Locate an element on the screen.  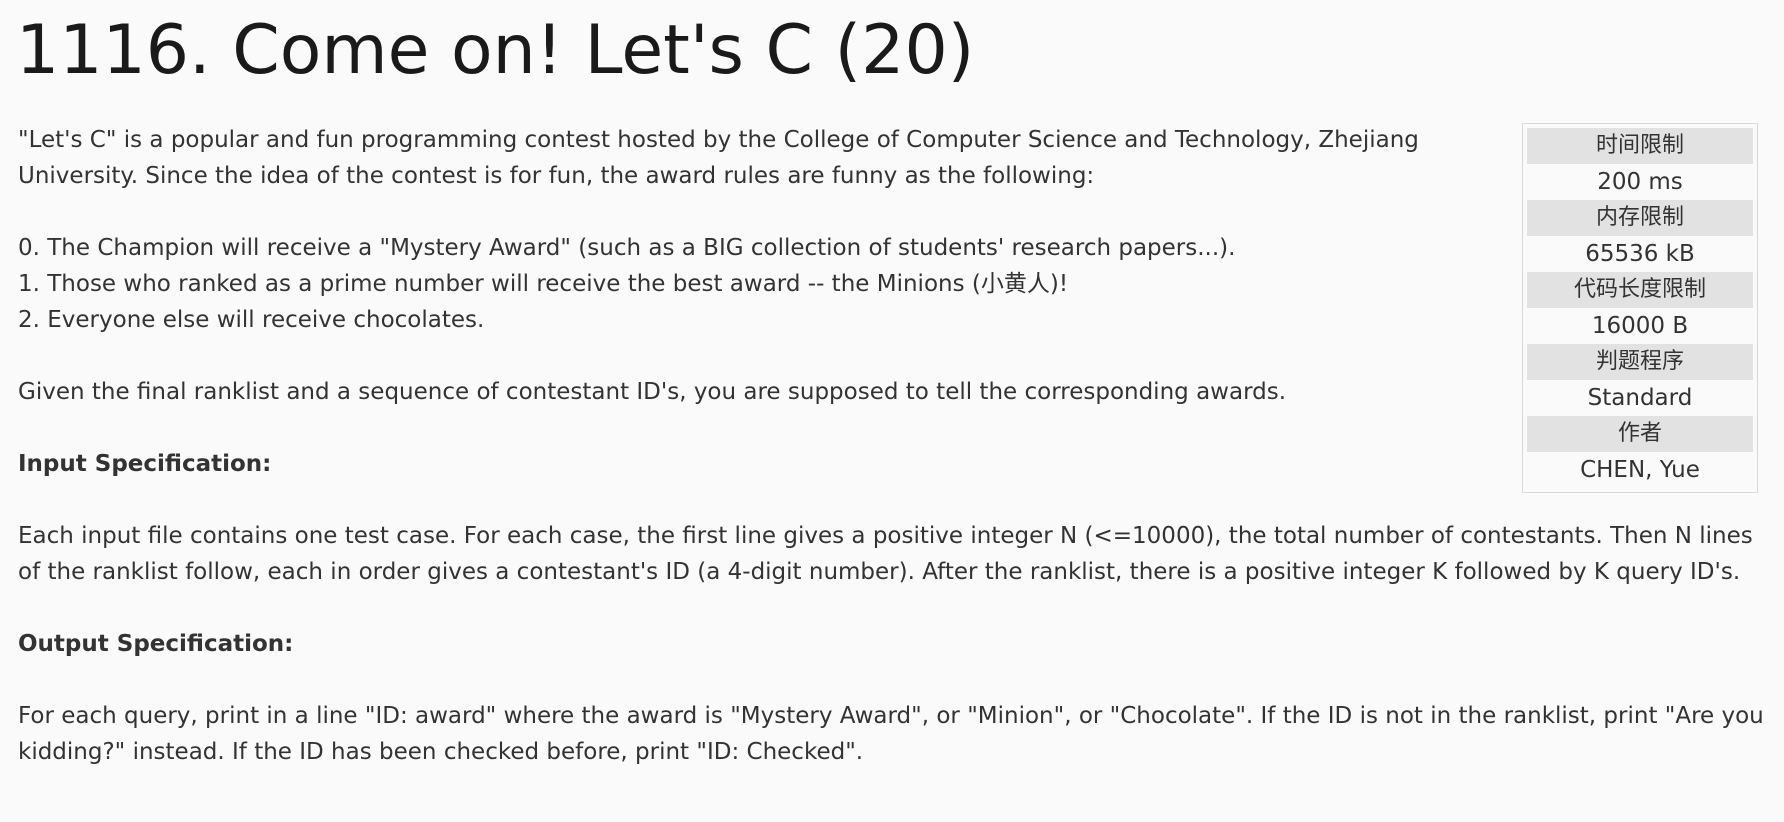
output-spec-heading: Output Specification: is located at coordinates (156, 644).